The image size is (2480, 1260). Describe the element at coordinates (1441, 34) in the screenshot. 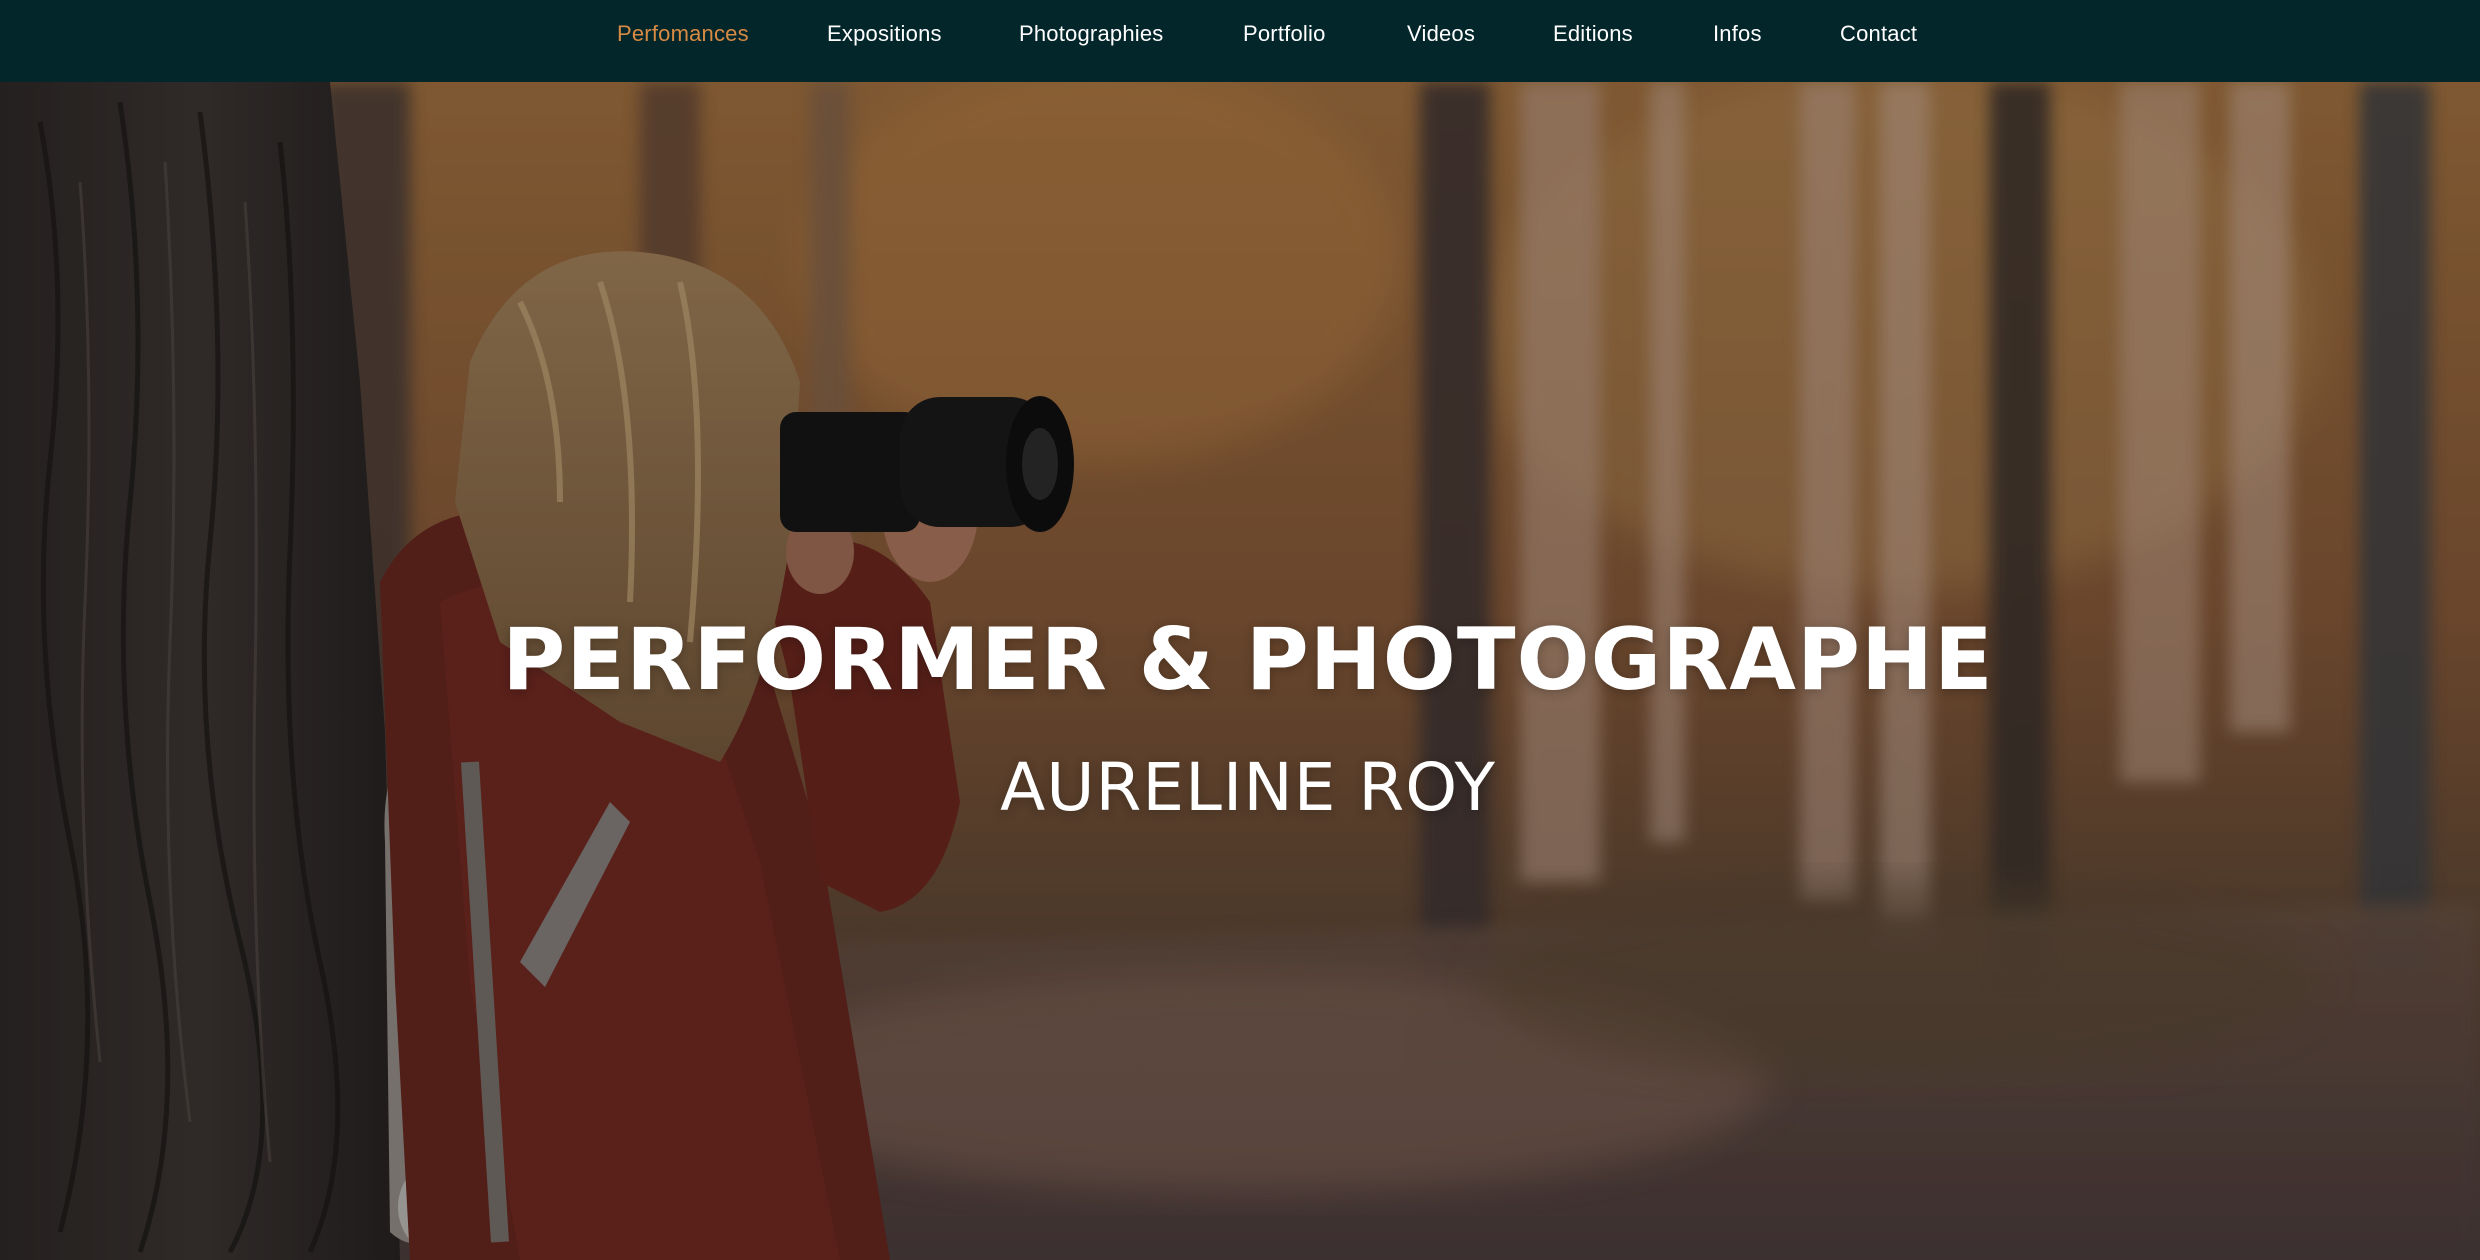

I see `nav-item-videos: Videos` at that location.